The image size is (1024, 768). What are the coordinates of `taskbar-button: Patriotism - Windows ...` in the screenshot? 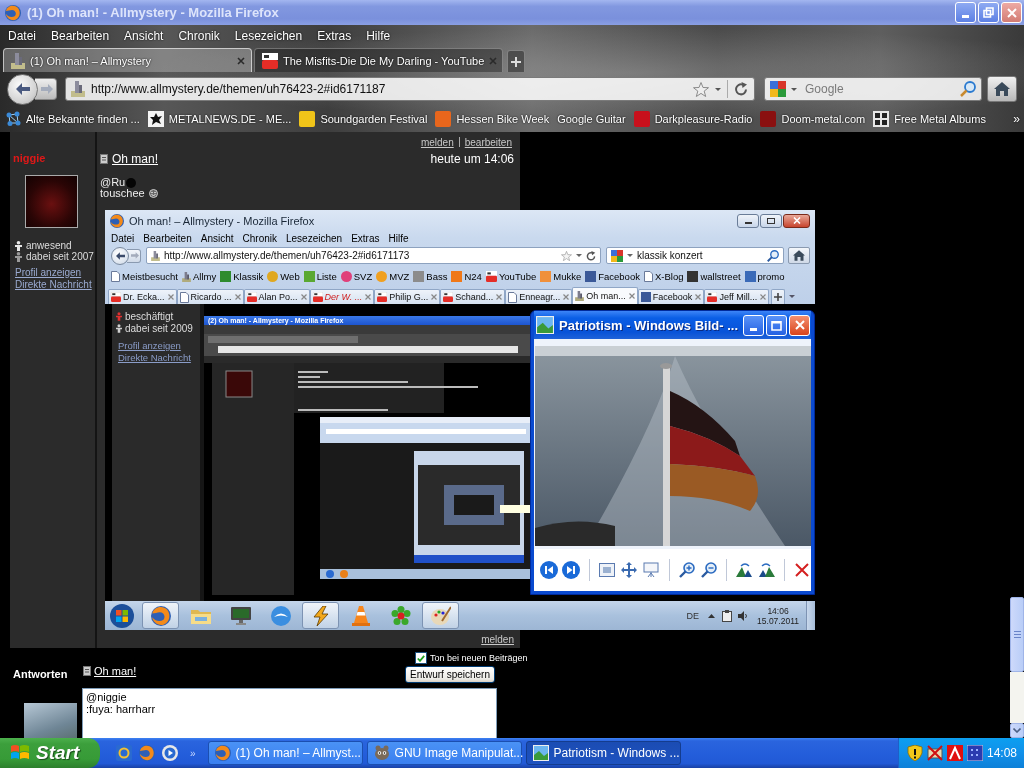 It's located at (603, 753).